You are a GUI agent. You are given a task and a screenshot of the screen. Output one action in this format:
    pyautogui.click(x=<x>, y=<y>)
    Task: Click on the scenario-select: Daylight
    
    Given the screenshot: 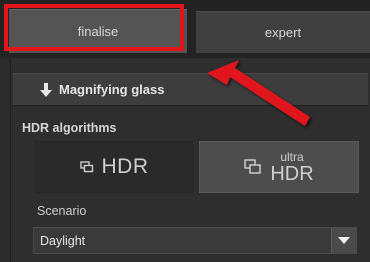 What is the action you would take?
    pyautogui.click(x=195, y=240)
    